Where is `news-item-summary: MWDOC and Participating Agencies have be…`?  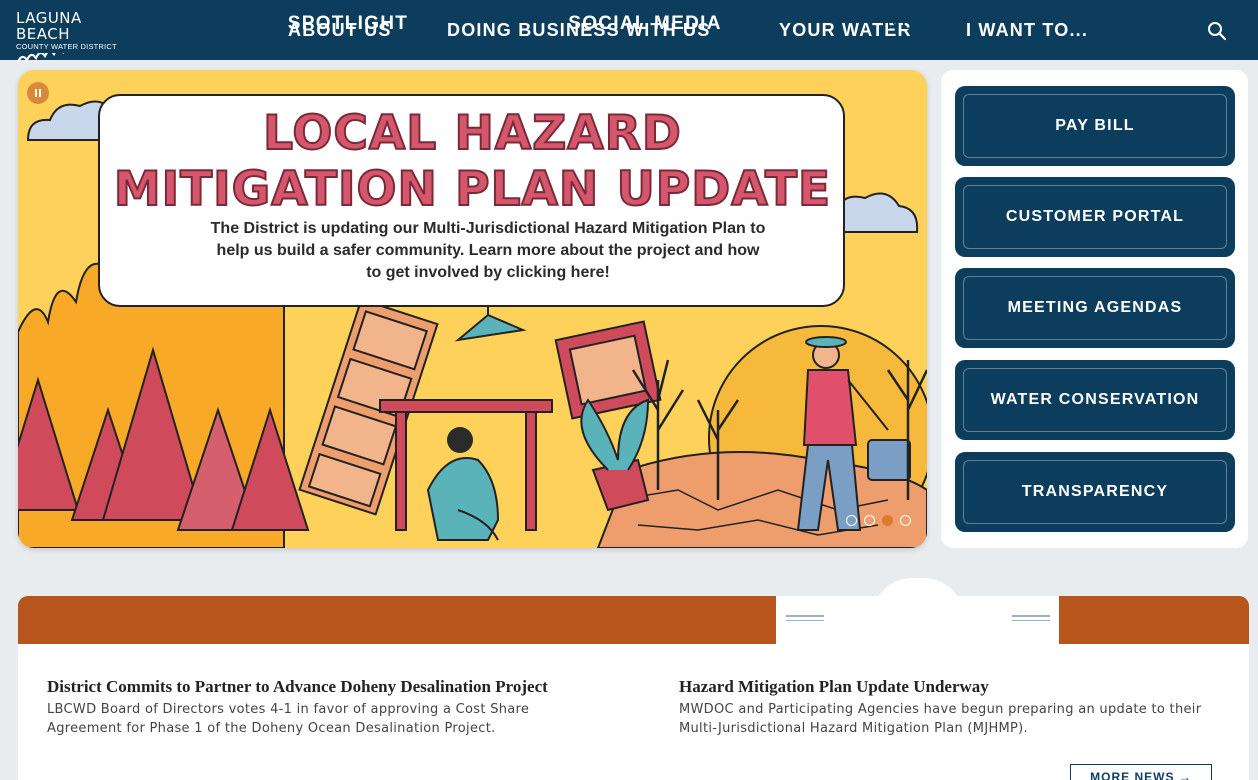 news-item-summary: MWDOC and Participating Agencies have be… is located at coordinates (940, 719).